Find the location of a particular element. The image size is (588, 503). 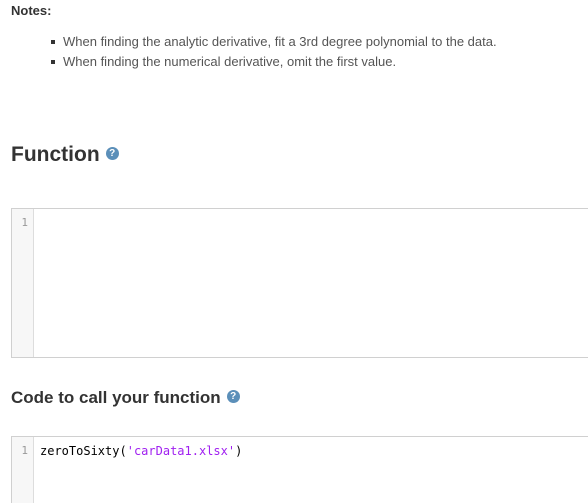

function-heading: Function? is located at coordinates (65, 155).